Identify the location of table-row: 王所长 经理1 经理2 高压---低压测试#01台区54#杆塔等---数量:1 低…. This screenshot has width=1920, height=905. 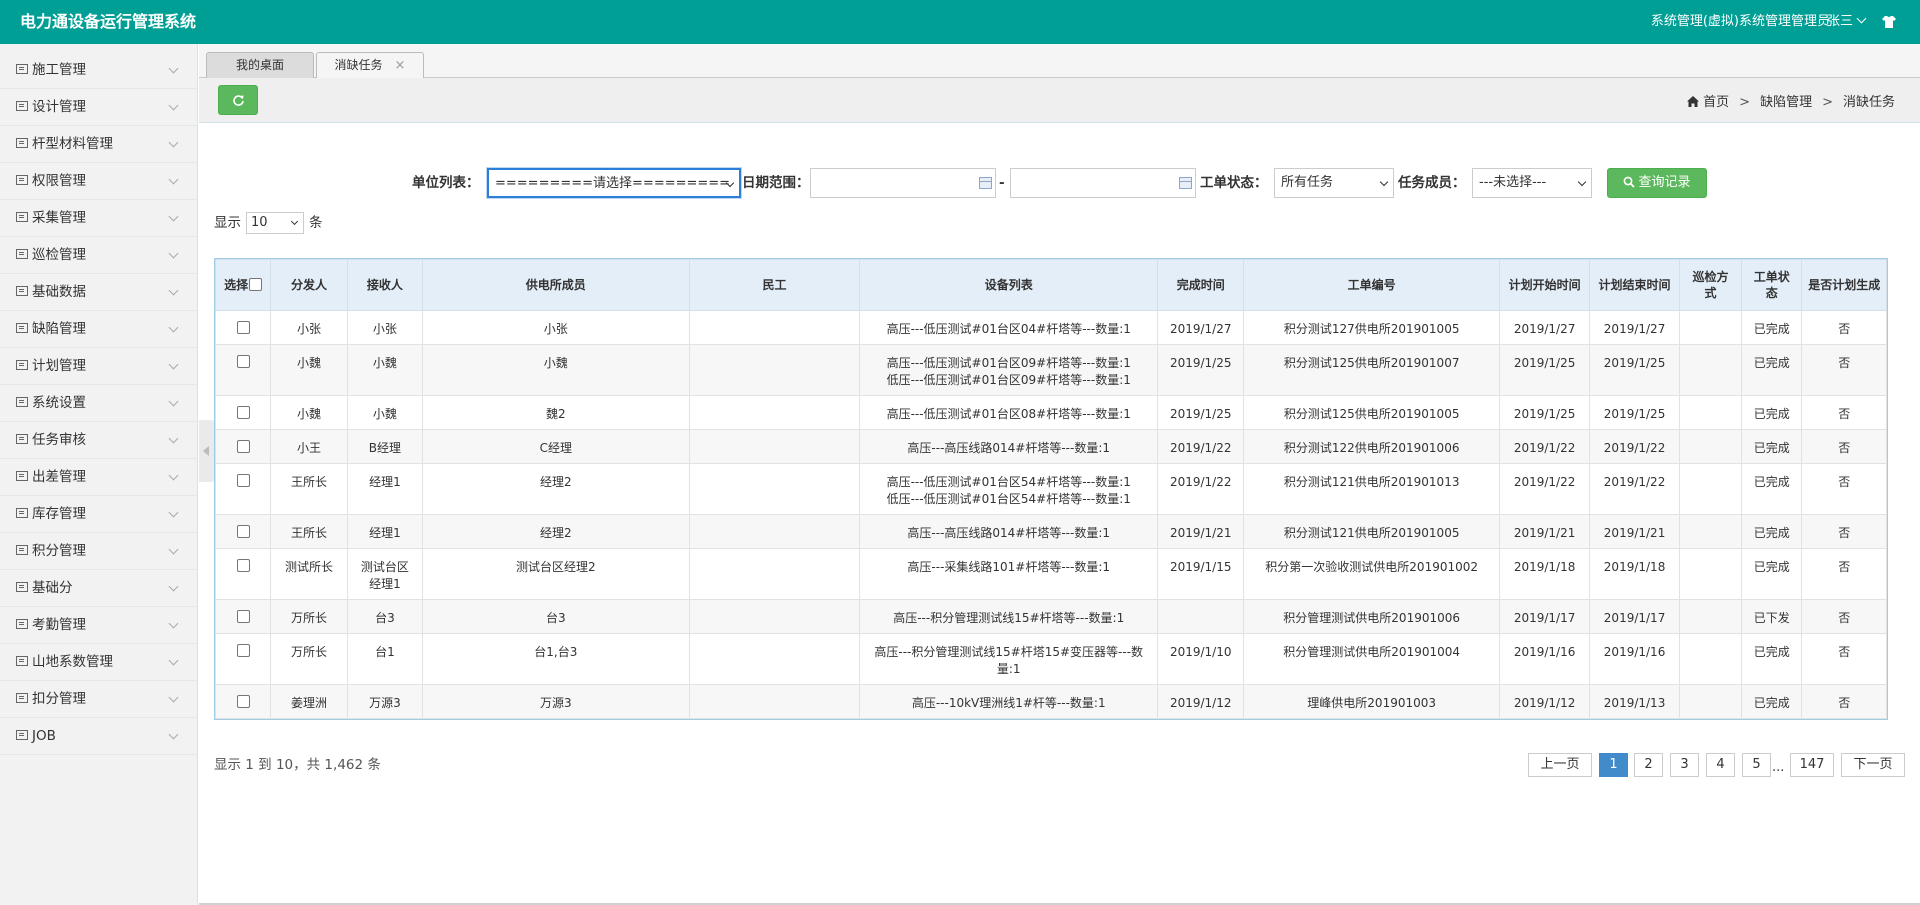
(1050, 489).